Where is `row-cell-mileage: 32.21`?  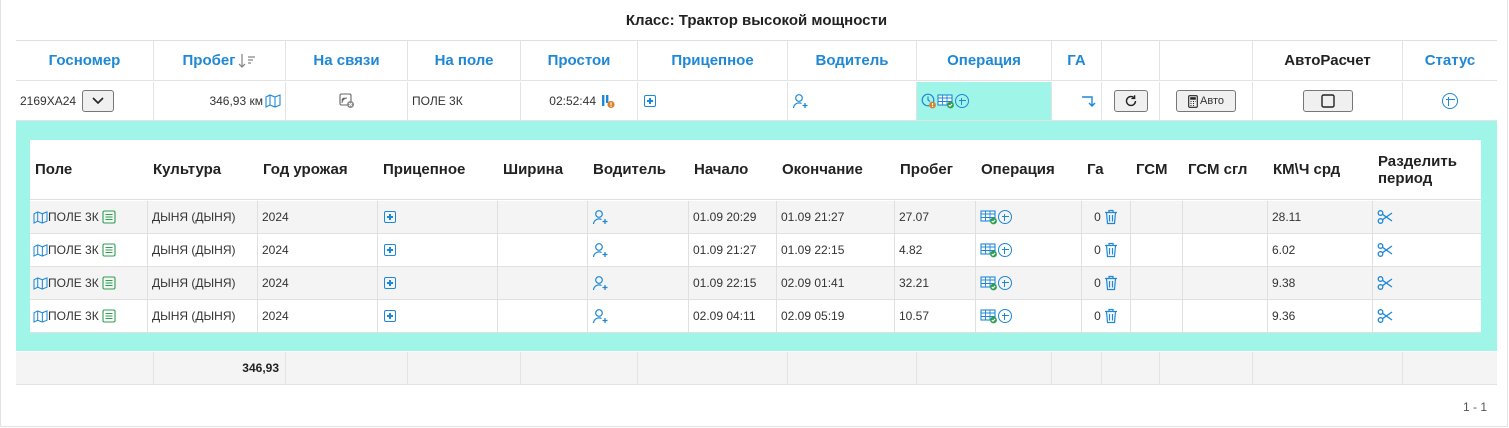
row-cell-mileage: 32.21 is located at coordinates (935, 283).